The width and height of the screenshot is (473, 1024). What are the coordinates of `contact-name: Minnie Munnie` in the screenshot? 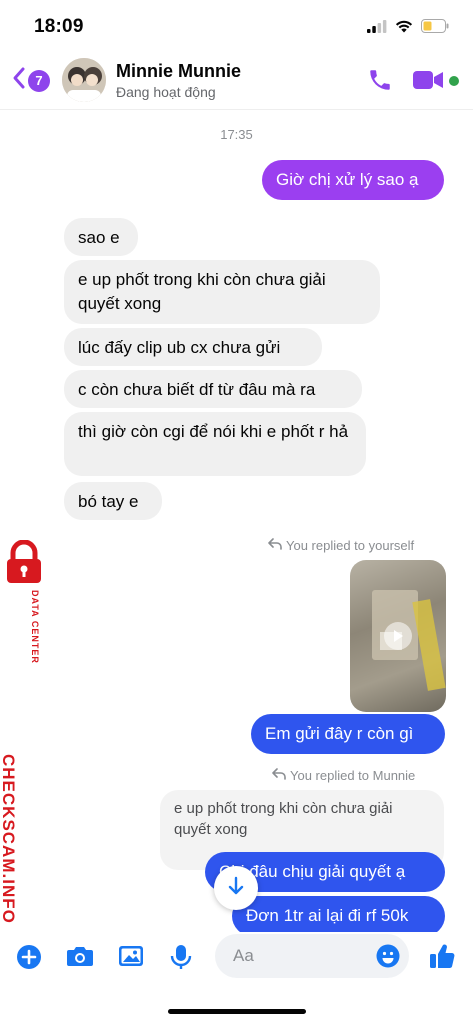 It's located at (178, 71).